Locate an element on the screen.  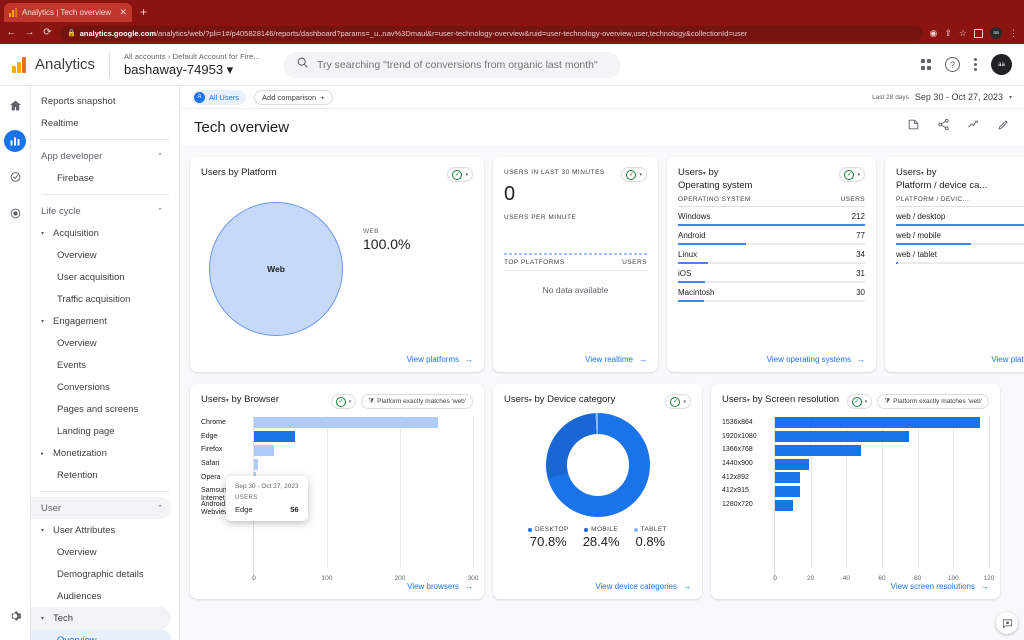
sidebar-item-tech: ▾ Tech is located at coordinates (101, 618).